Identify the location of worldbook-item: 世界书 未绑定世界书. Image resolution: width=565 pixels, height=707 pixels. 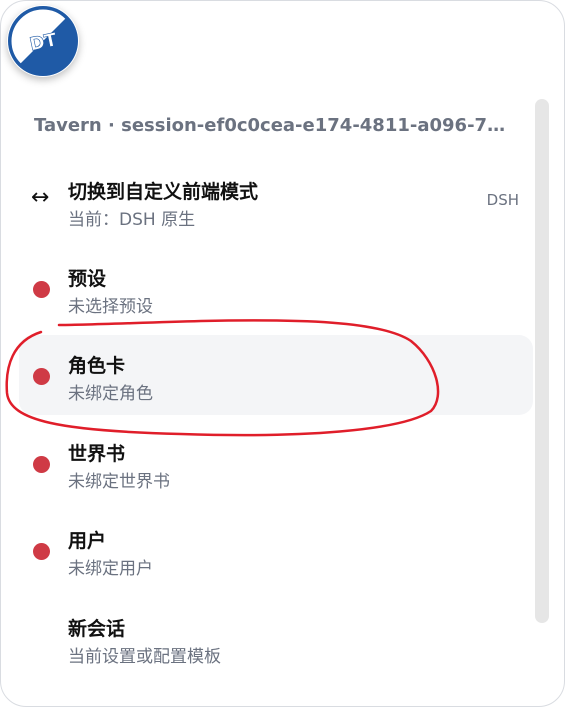
(276, 463).